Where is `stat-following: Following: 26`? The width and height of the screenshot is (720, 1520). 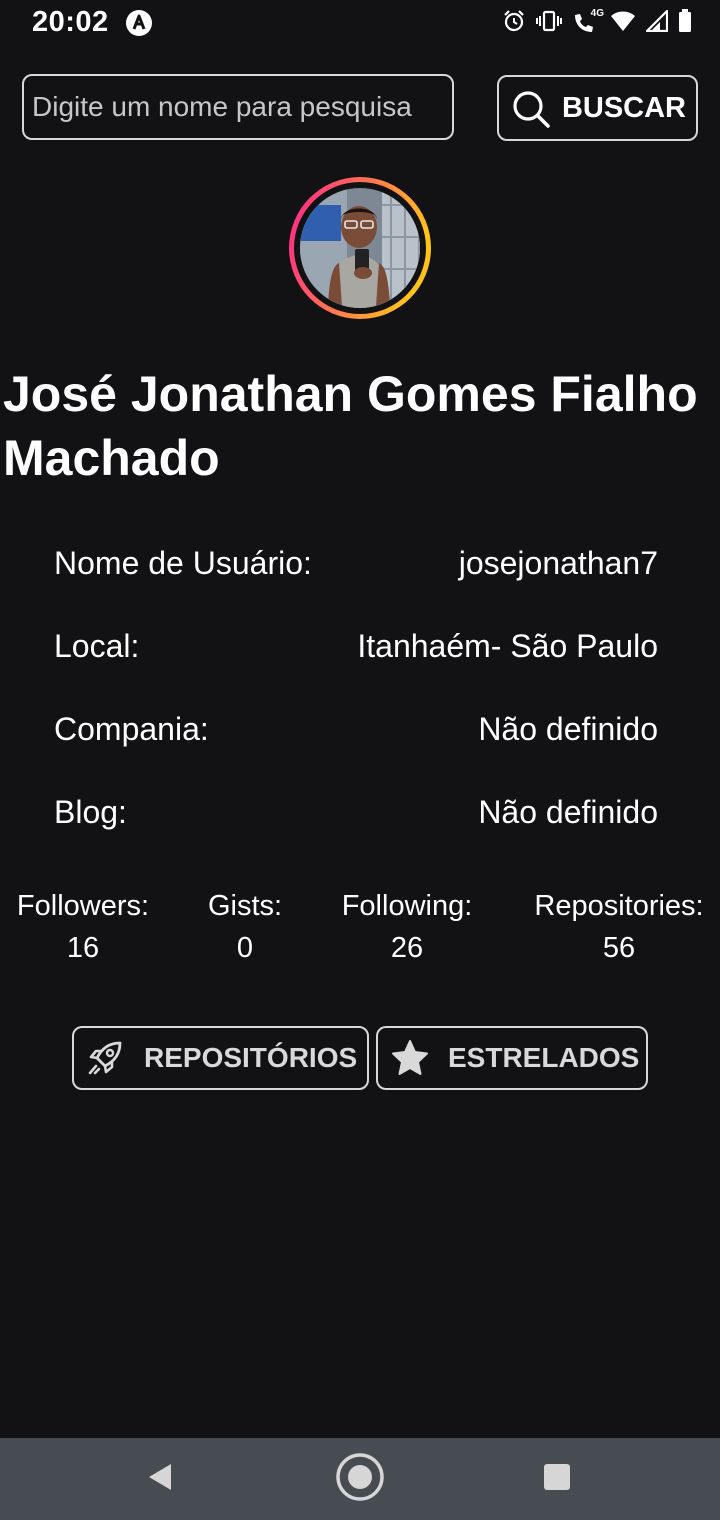
stat-following: Following: 26 is located at coordinates (407, 927).